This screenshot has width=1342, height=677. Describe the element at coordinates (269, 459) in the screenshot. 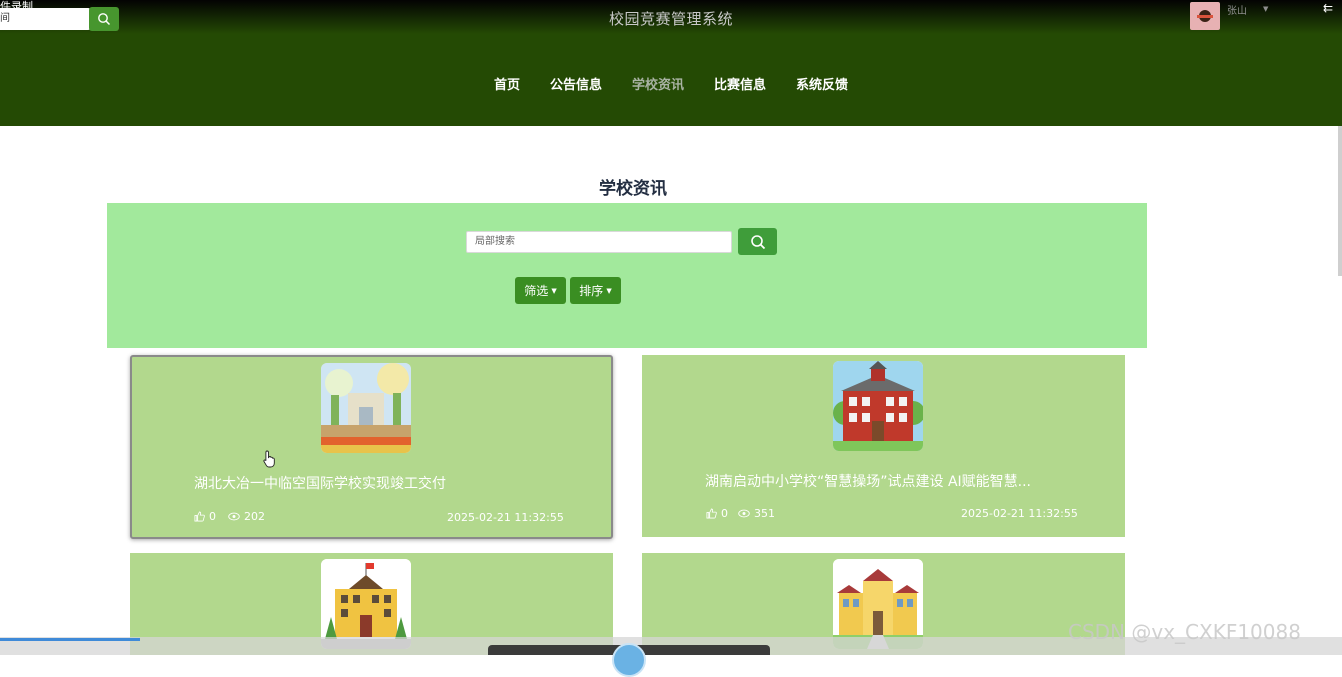

I see `hand-cursor-icon` at that location.